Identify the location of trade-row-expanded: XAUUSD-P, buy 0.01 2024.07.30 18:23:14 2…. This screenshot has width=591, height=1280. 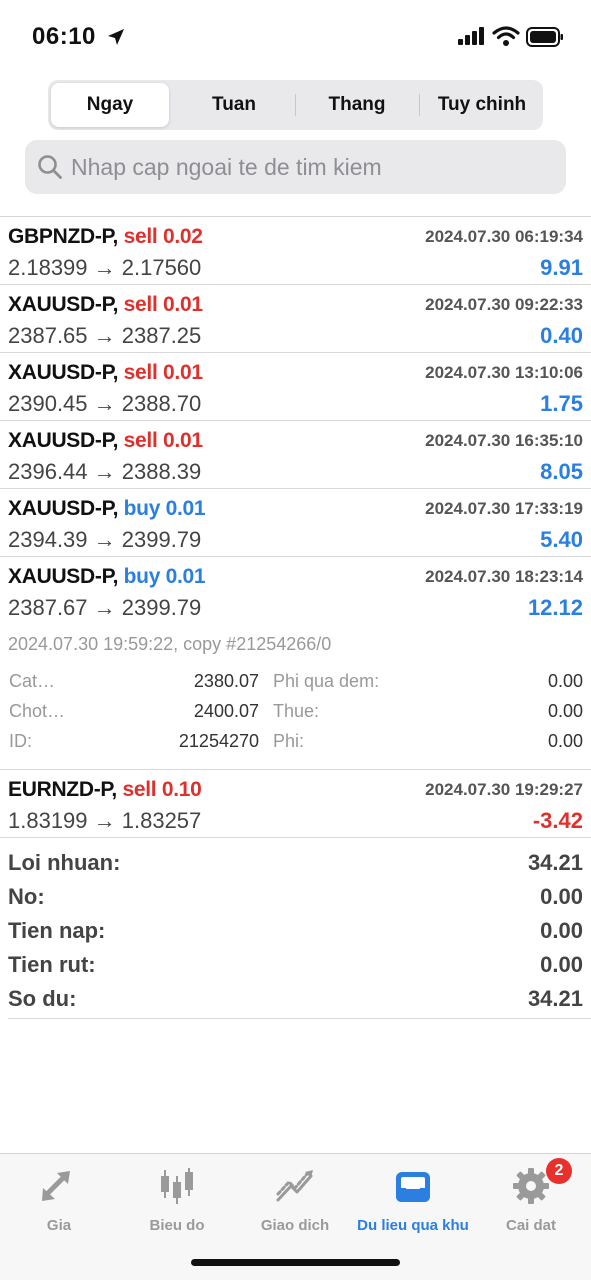
(295, 591).